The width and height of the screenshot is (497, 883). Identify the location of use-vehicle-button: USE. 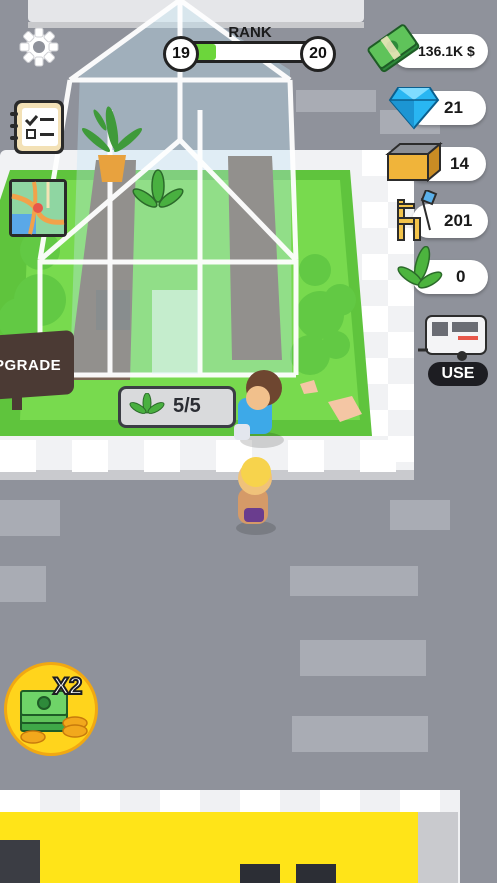
(458, 374).